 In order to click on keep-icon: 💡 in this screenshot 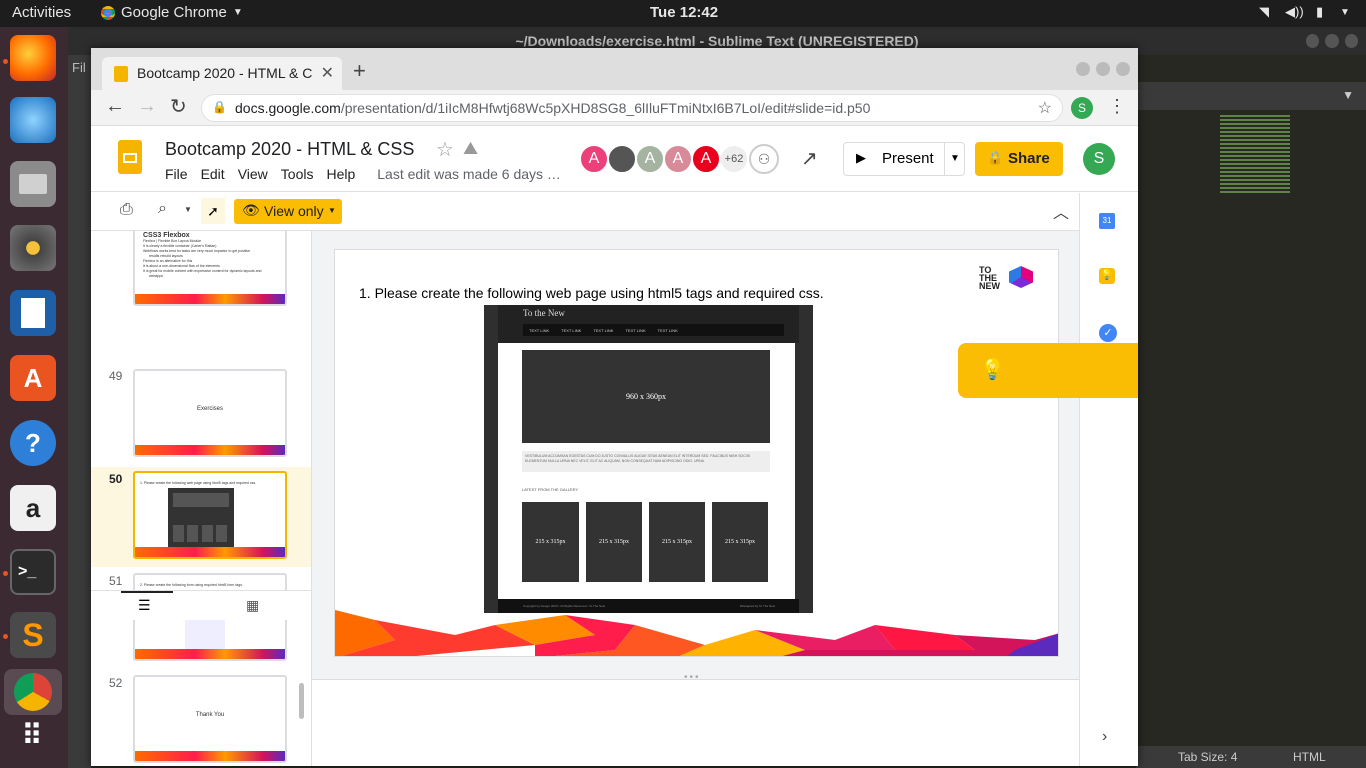, I will do `click(1107, 276)`.